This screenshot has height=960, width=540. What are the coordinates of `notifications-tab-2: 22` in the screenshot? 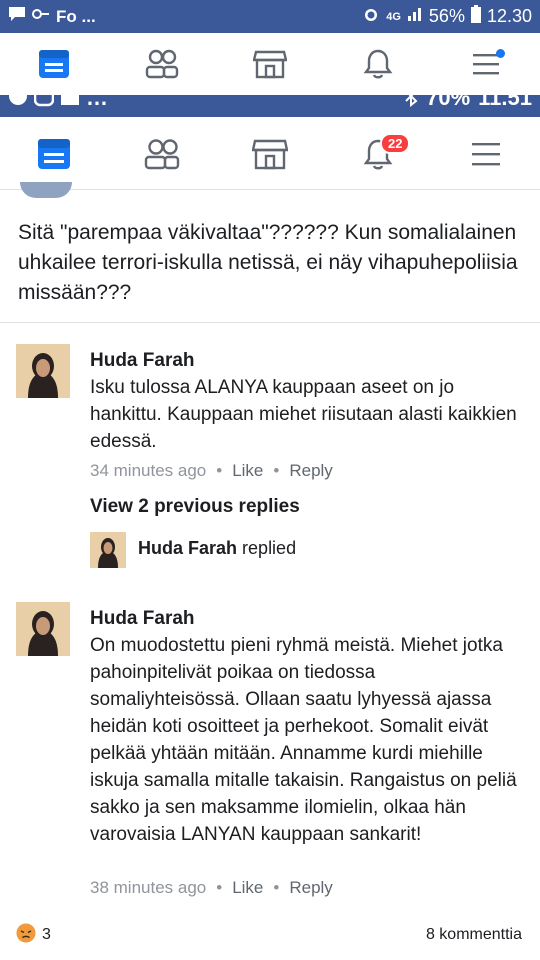 It's located at (379, 154).